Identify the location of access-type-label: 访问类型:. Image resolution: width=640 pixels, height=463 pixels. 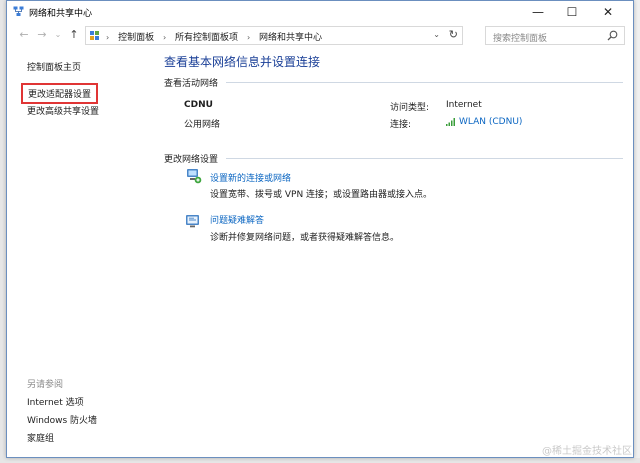
(410, 108).